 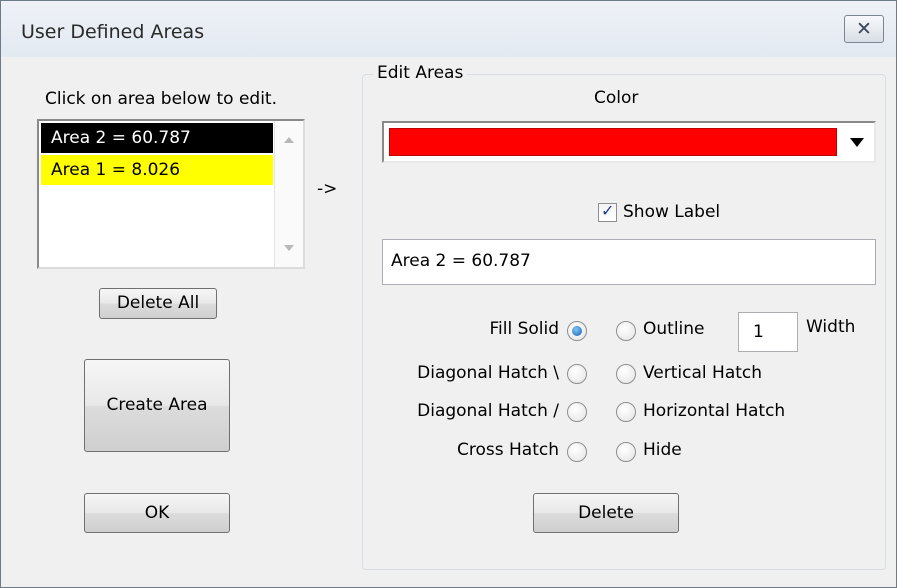 I want to click on show-label-text: Show Label, so click(x=672, y=212).